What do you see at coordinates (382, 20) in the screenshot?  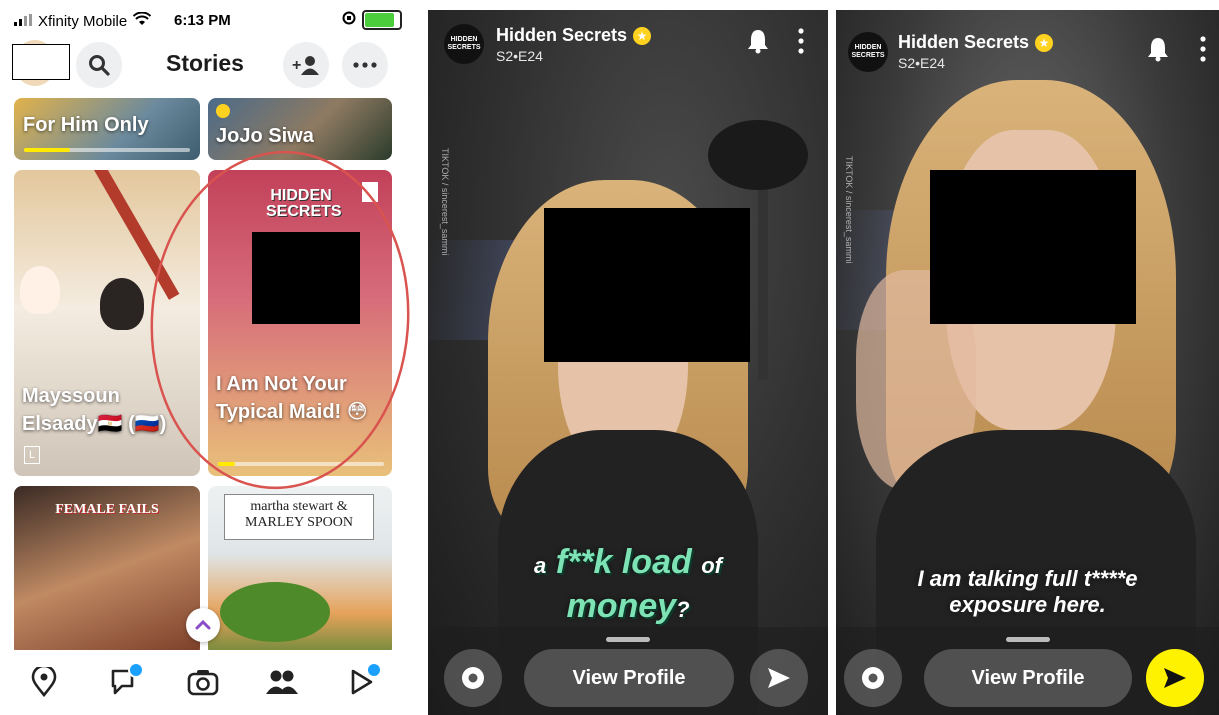 I see `battery-icon` at bounding box center [382, 20].